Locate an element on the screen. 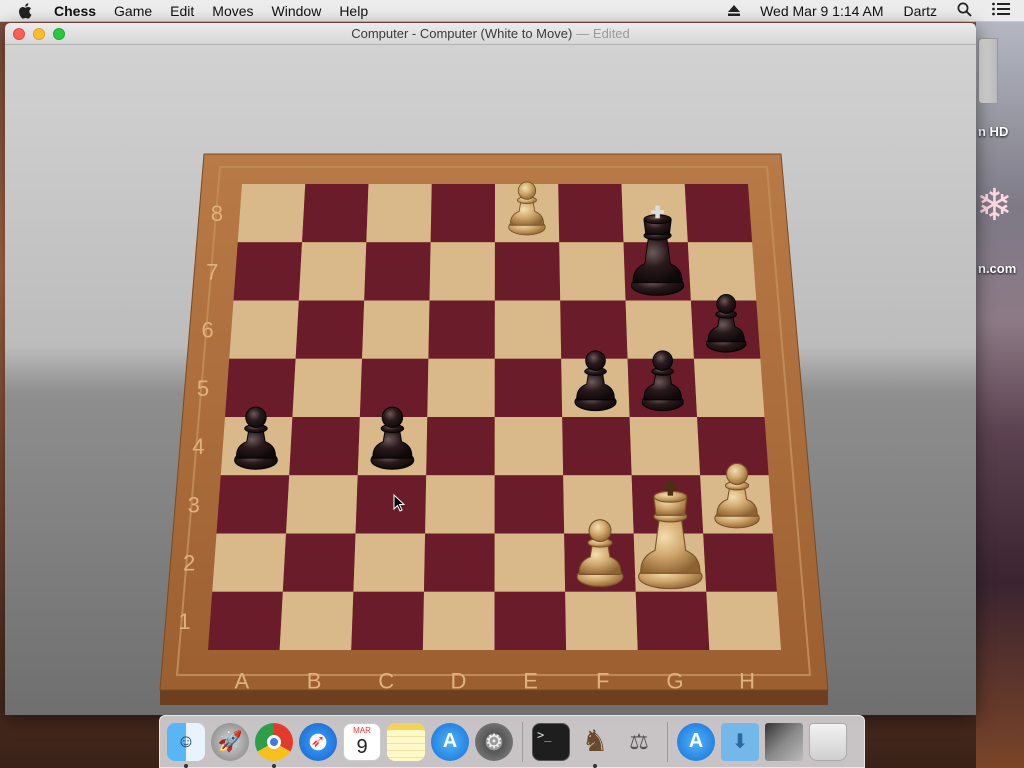 The height and width of the screenshot is (768, 1024). system-preferences-icon: ⚙ is located at coordinates (494, 741).